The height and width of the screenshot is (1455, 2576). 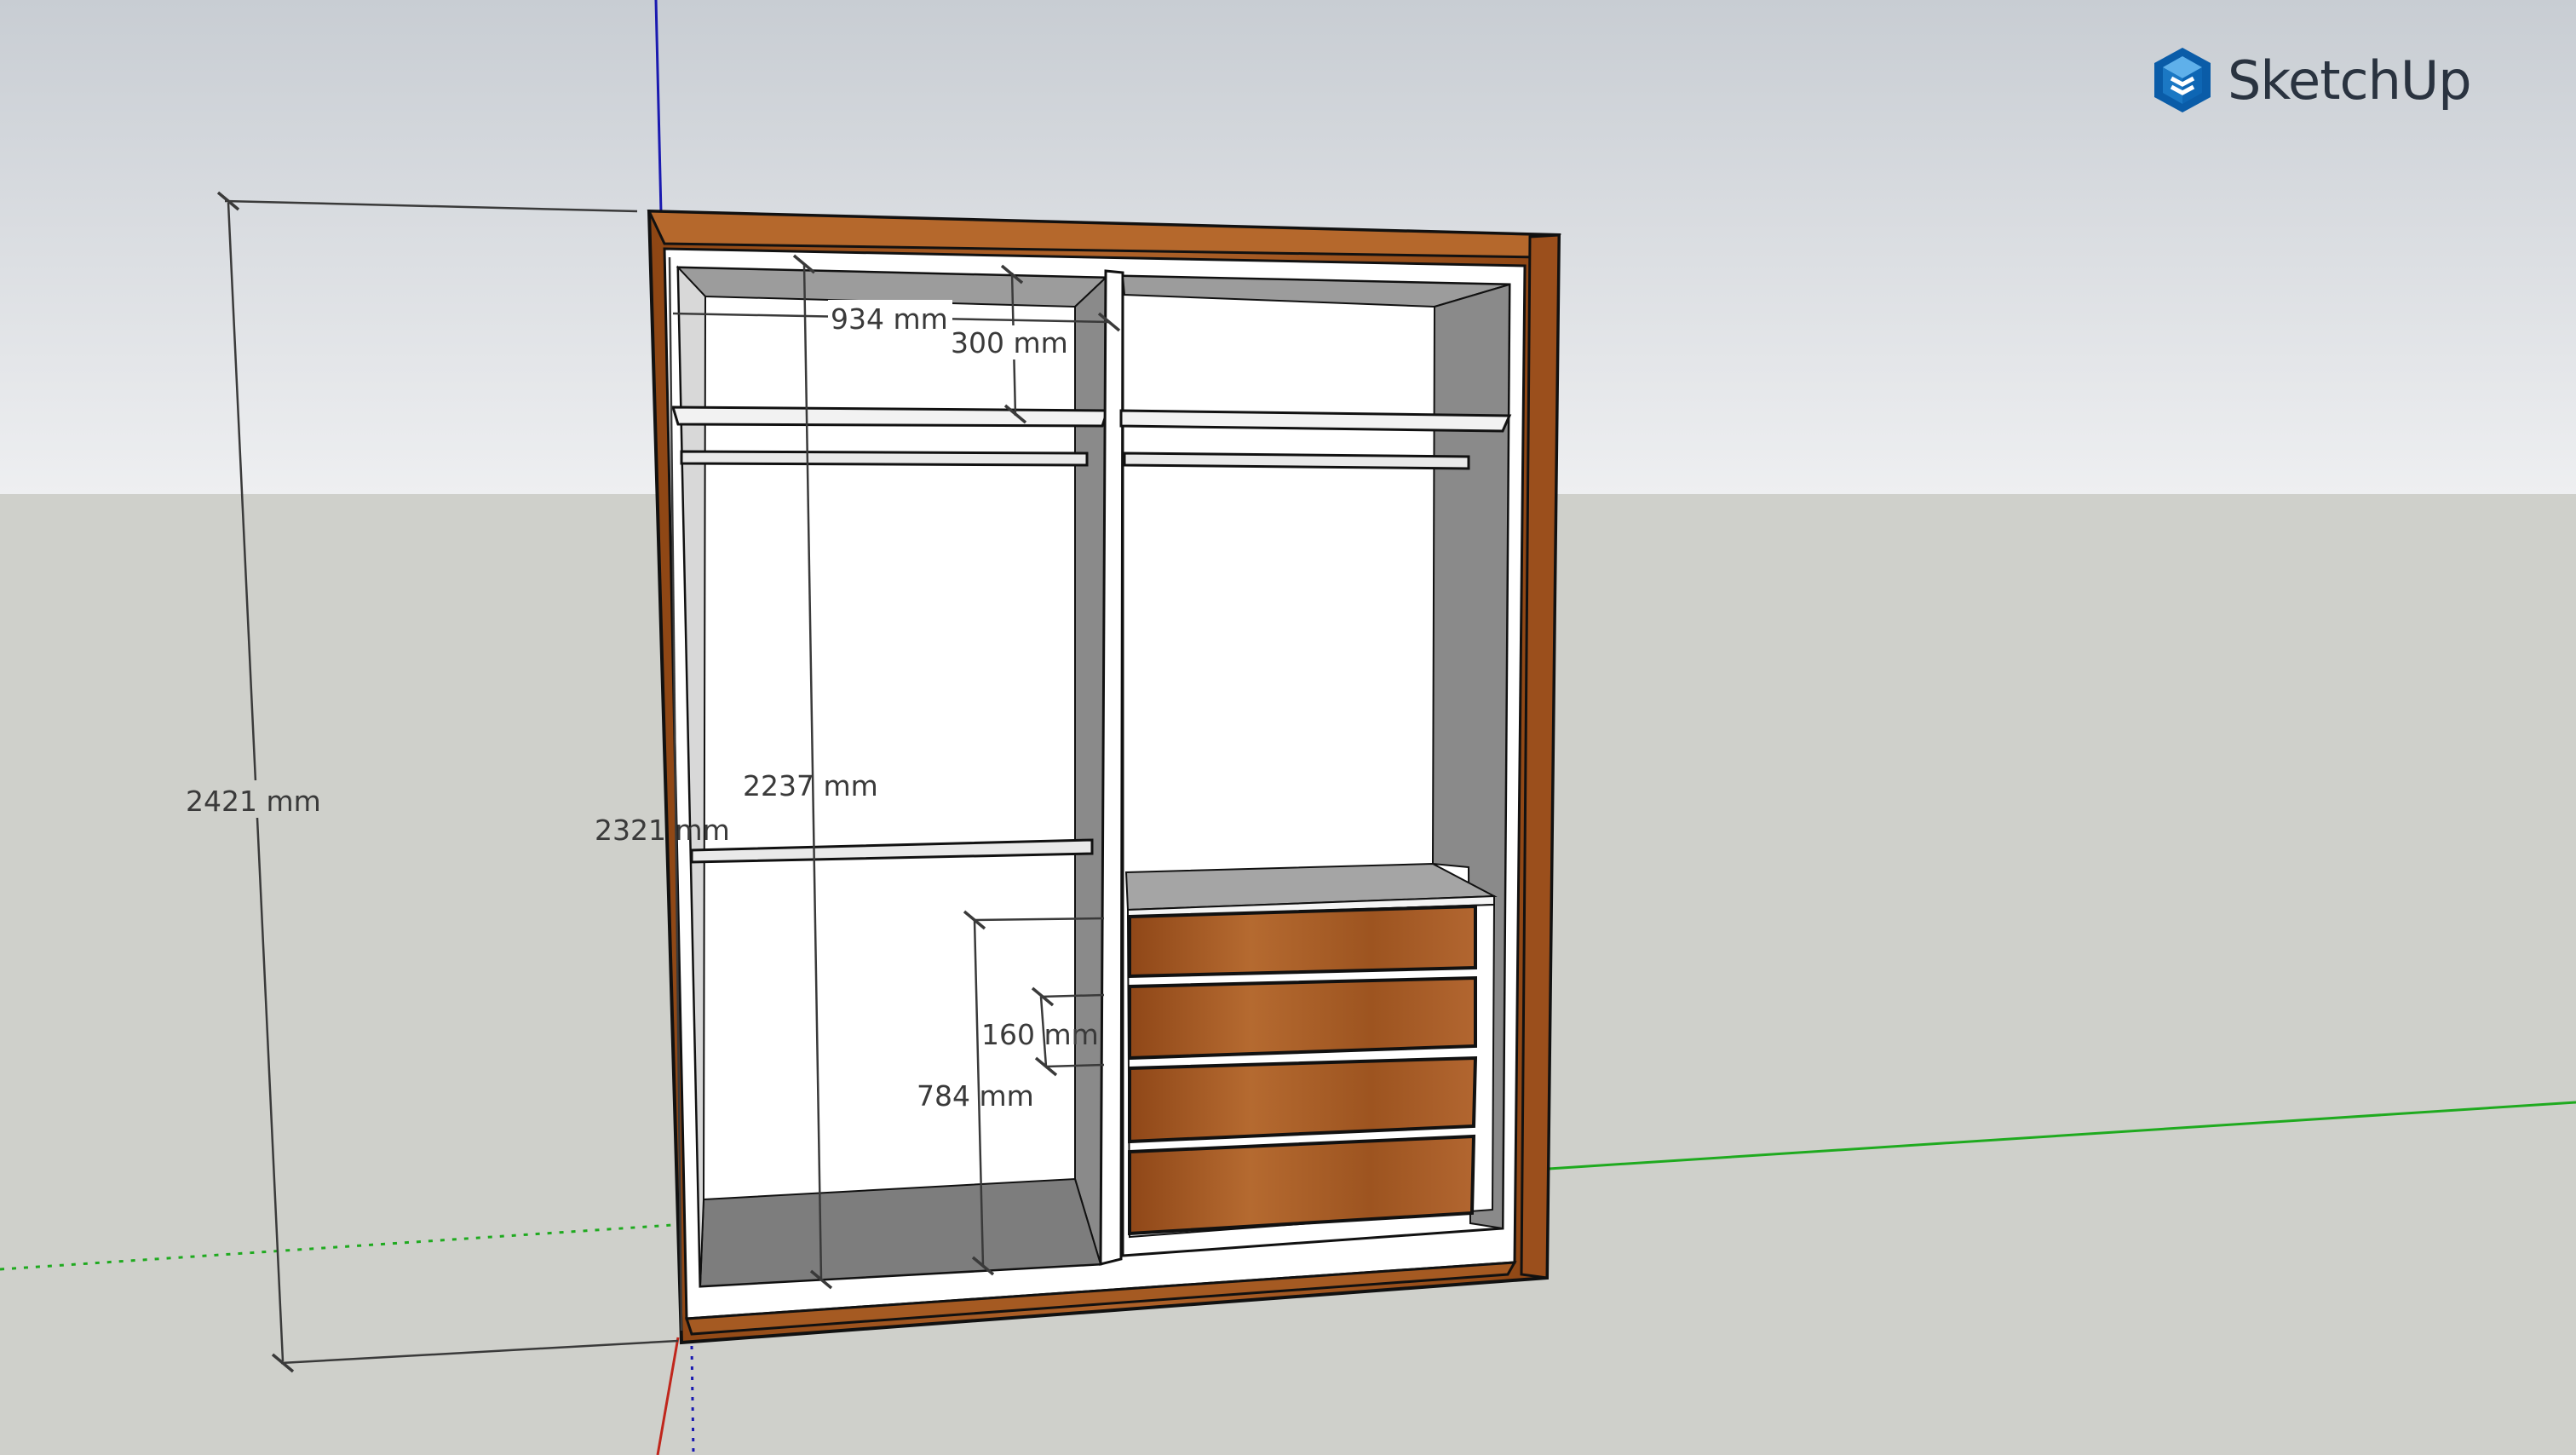 What do you see at coordinates (2350, 80) in the screenshot?
I see `app-name: SketchUp` at bounding box center [2350, 80].